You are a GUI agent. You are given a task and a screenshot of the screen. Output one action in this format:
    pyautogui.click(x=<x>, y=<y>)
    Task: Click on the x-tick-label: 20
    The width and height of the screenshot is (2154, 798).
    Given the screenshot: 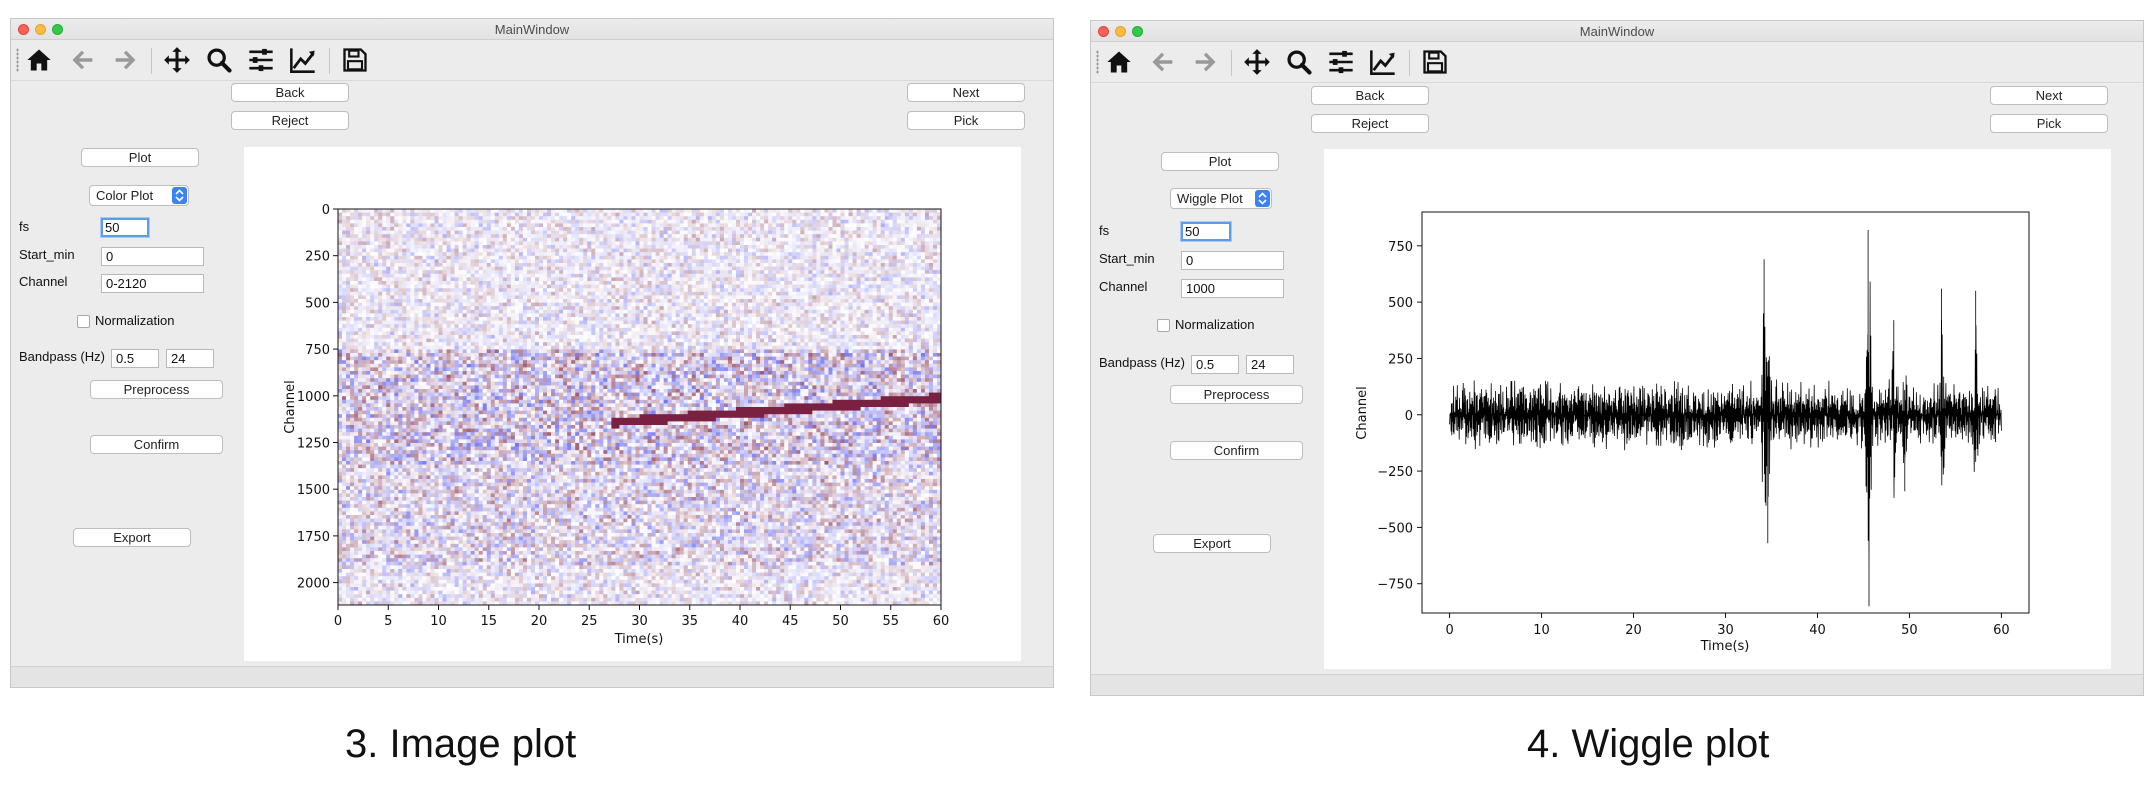 What is the action you would take?
    pyautogui.click(x=1633, y=630)
    